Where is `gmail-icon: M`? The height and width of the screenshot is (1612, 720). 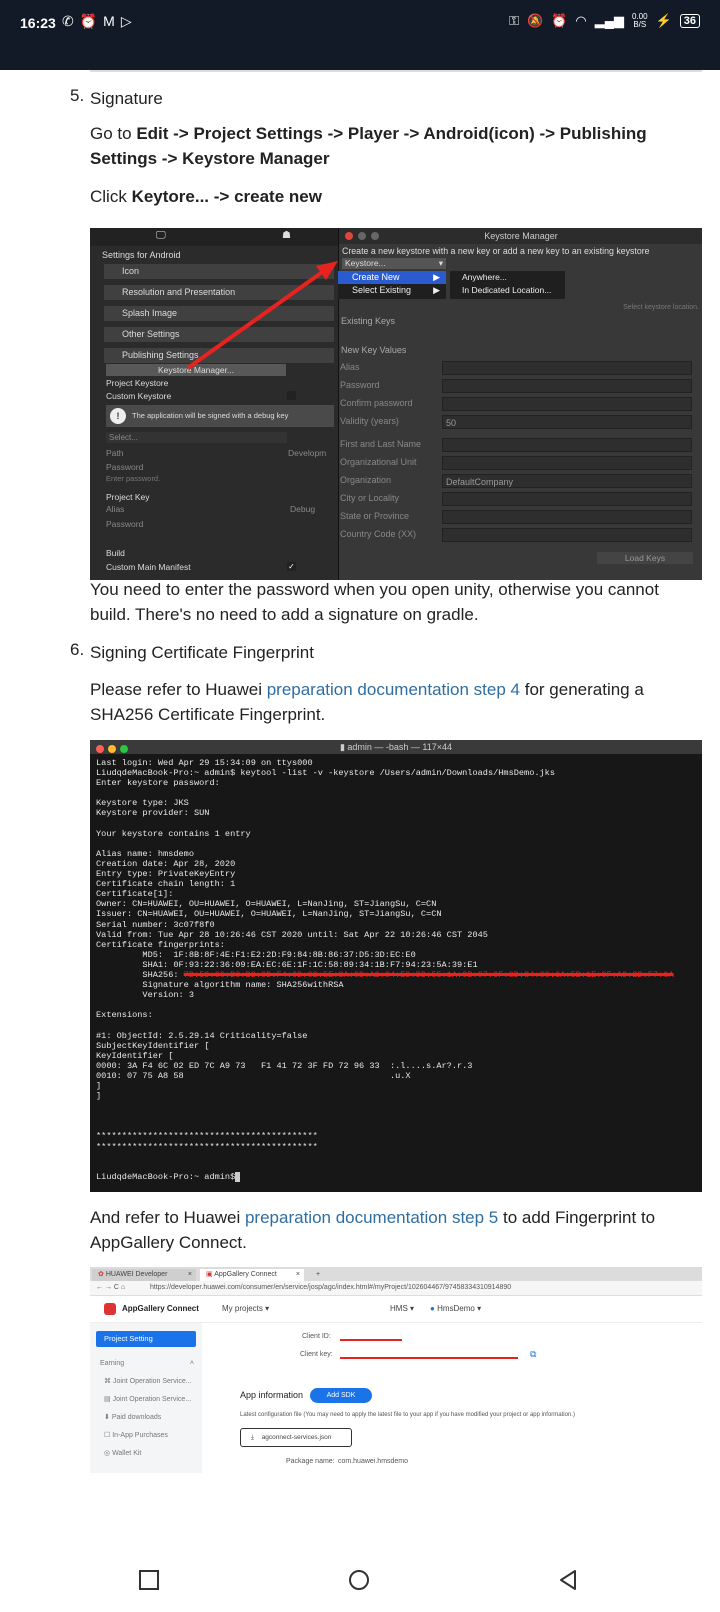
gmail-icon: M is located at coordinates (112, 21).